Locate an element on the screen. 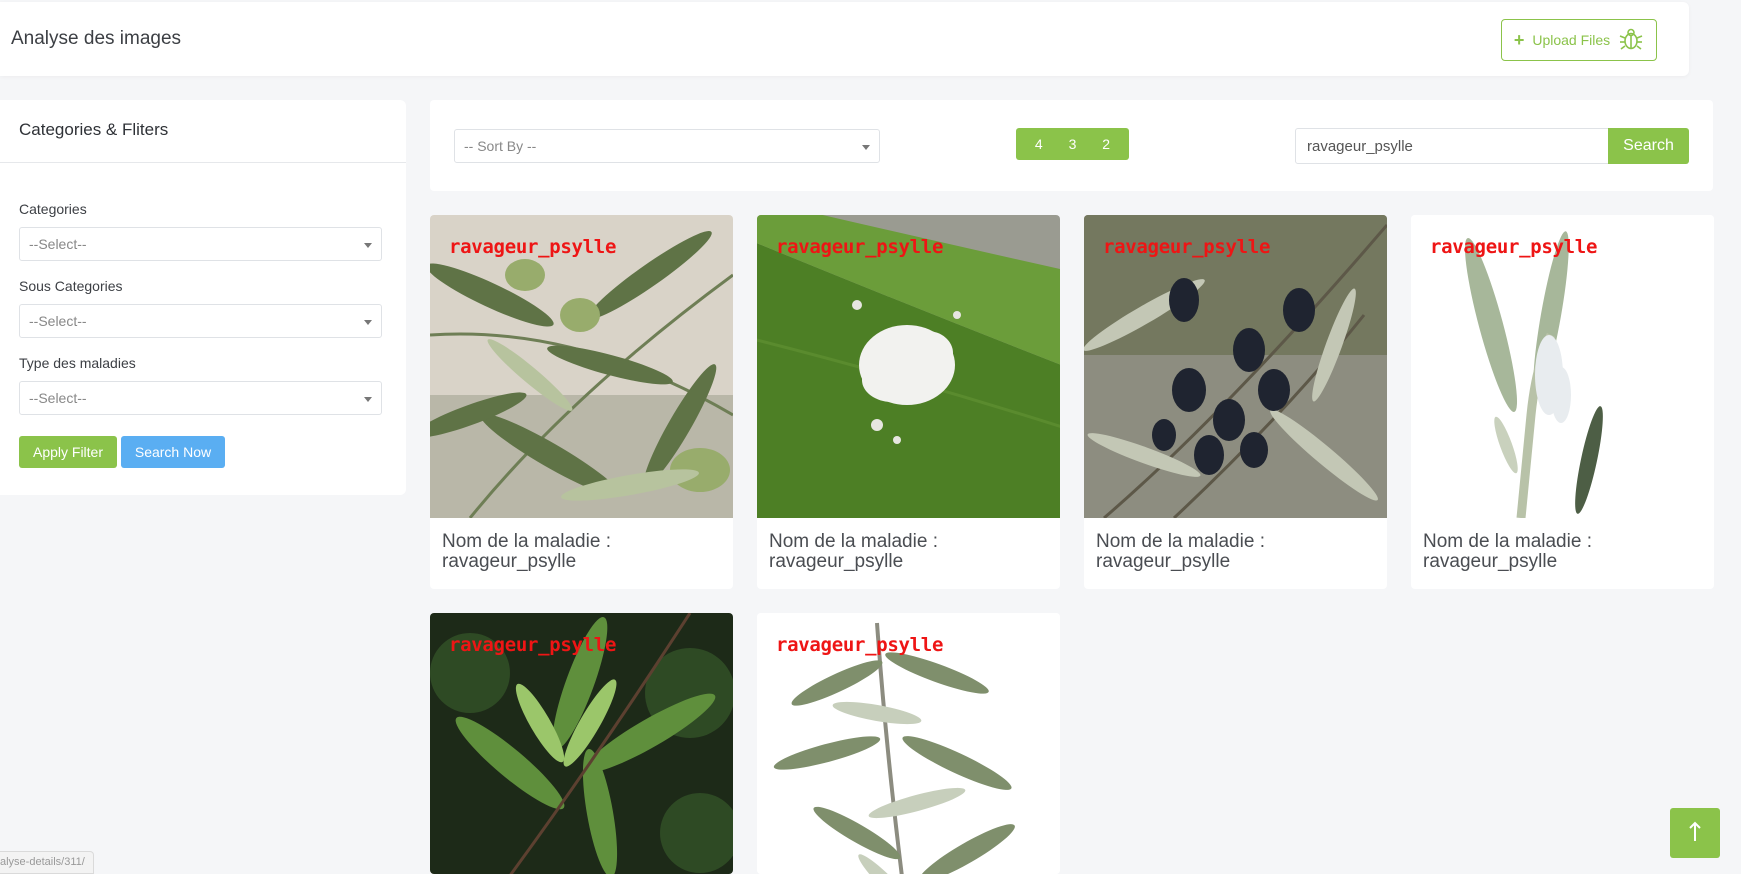  search-now-button: Search Now is located at coordinates (173, 452).